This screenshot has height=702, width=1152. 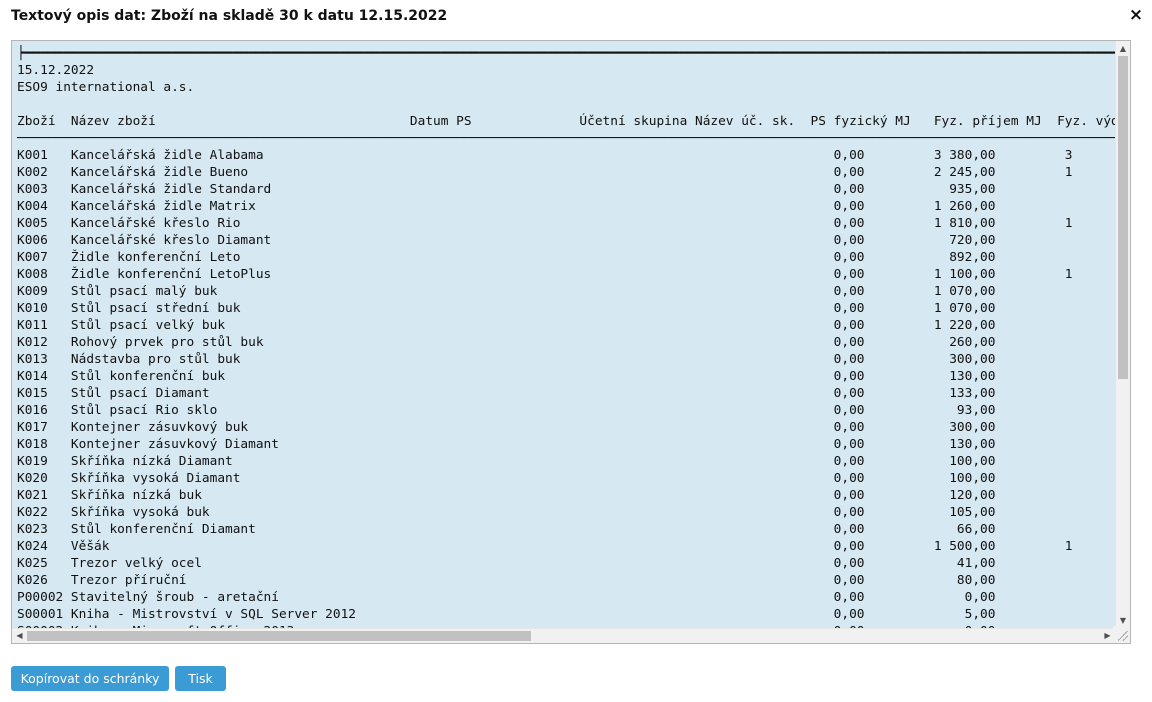 What do you see at coordinates (506, 461) in the screenshot?
I see `report-line: K019 Skříňka nízká Diamant 0,00 100,00` at bounding box center [506, 461].